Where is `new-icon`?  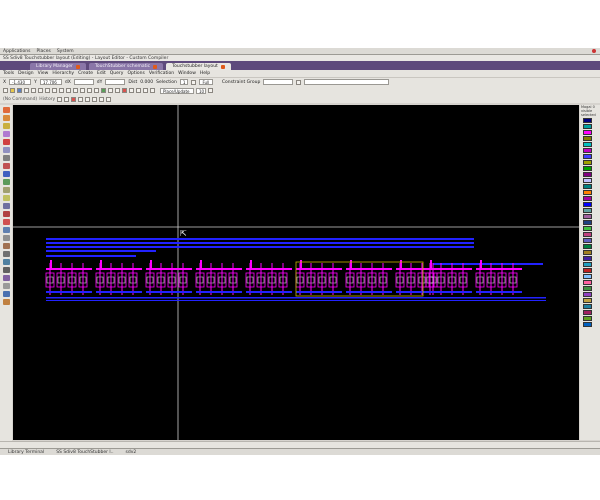 new-icon is located at coordinates (5, 90).